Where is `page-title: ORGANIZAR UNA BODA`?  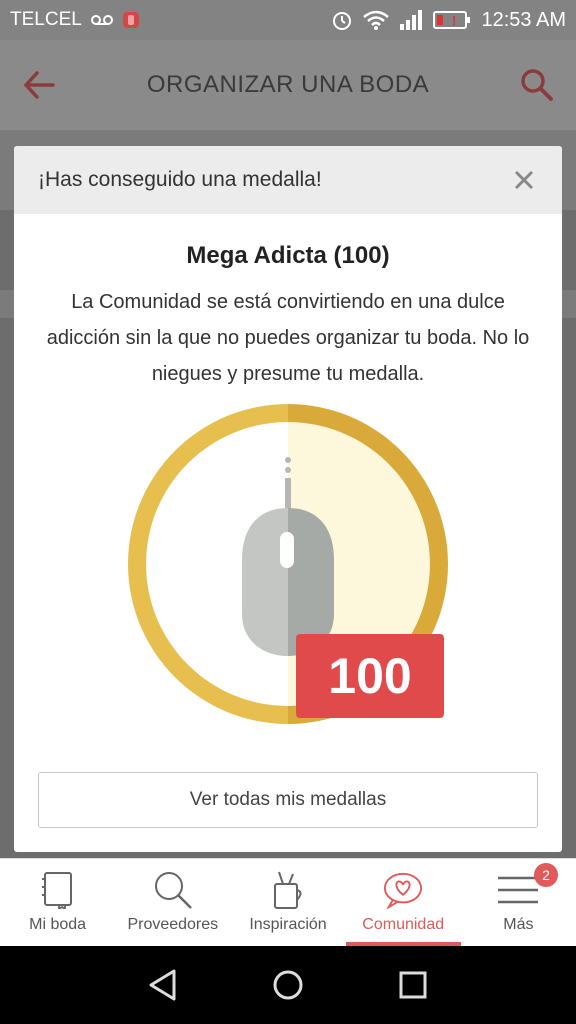
page-title: ORGANIZAR UNA BODA is located at coordinates (288, 84).